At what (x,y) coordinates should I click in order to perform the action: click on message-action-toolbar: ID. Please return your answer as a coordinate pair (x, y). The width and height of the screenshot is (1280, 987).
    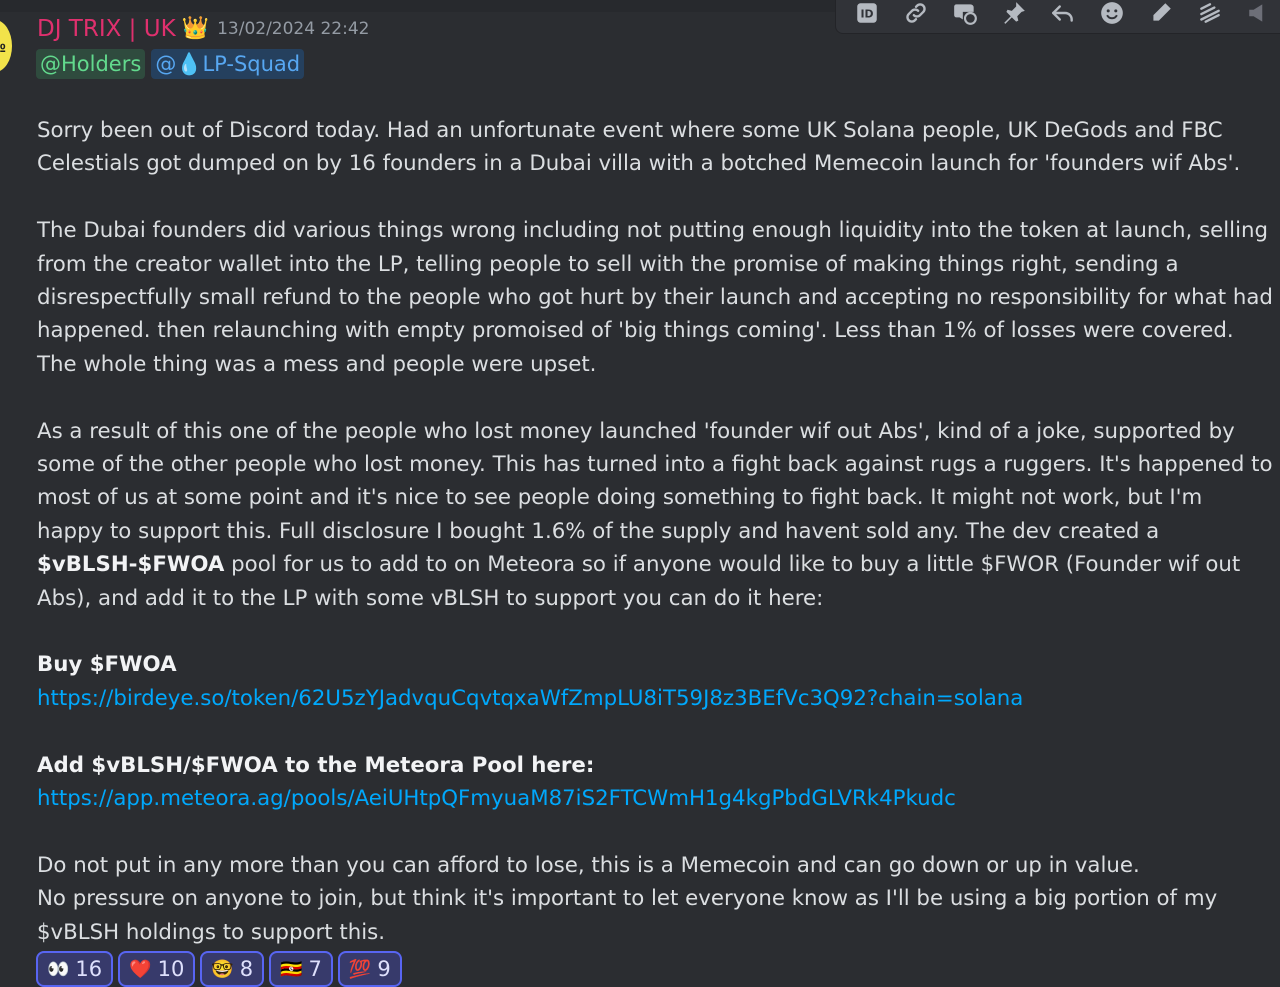
    Looking at the image, I should click on (1057, 17).